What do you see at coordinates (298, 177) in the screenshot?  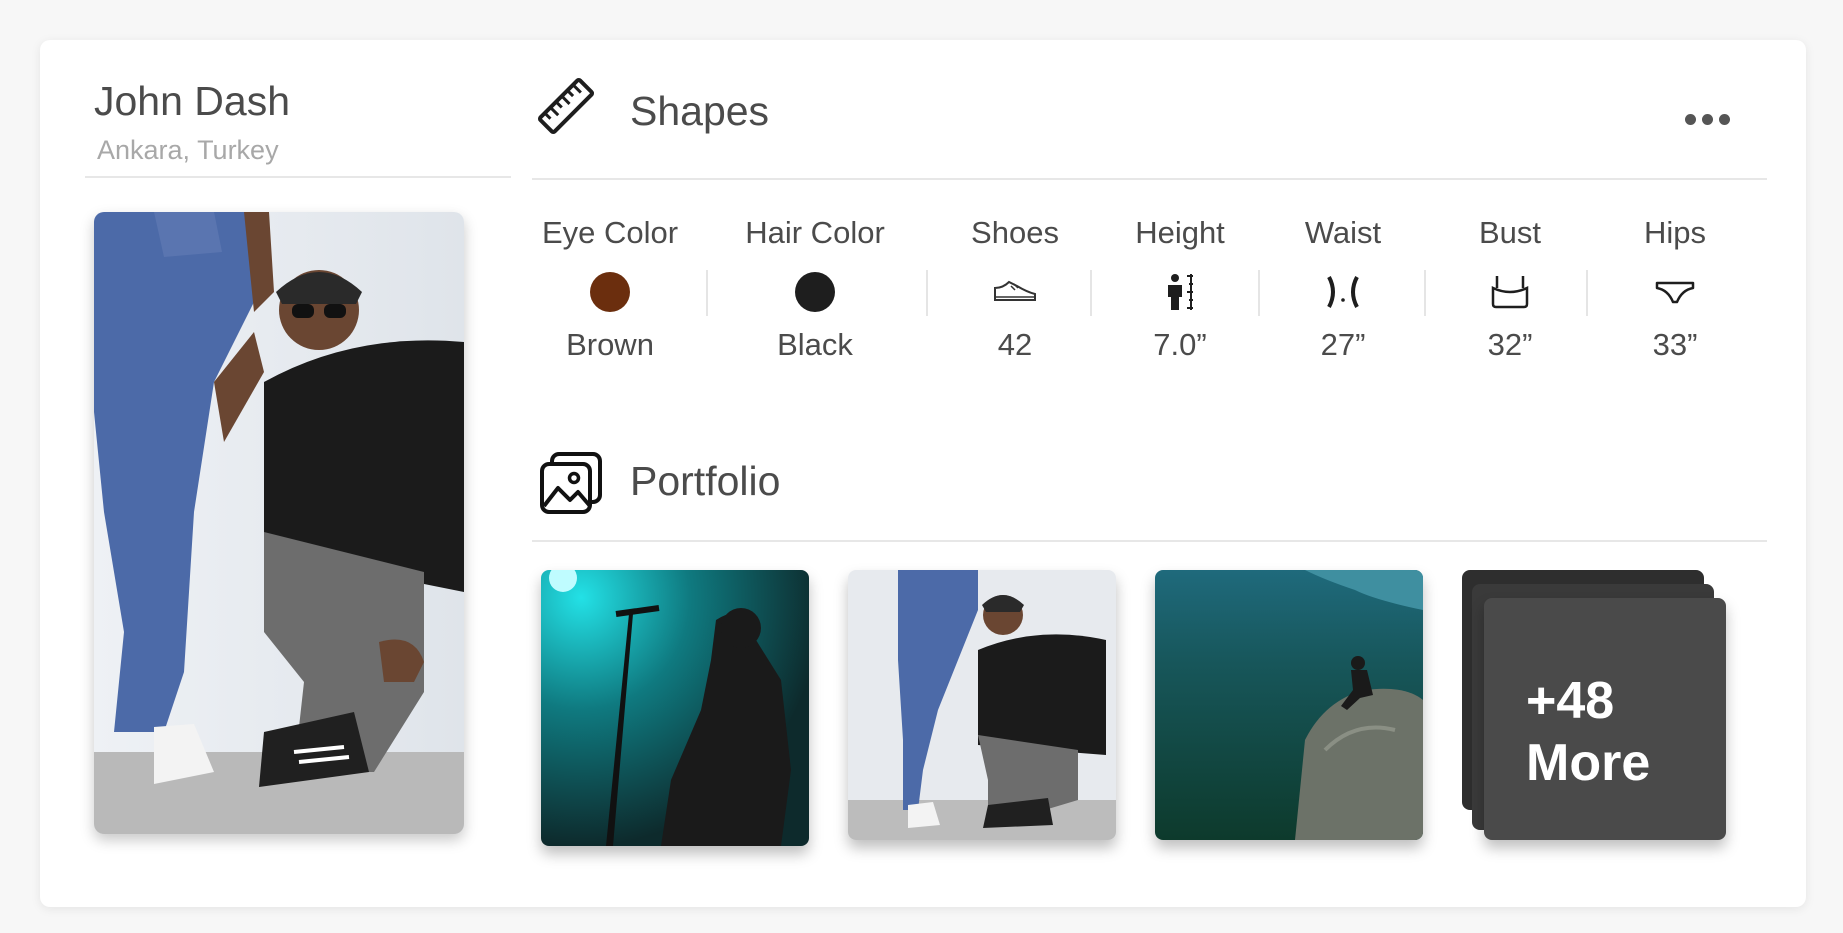 I see `profile-divider` at bounding box center [298, 177].